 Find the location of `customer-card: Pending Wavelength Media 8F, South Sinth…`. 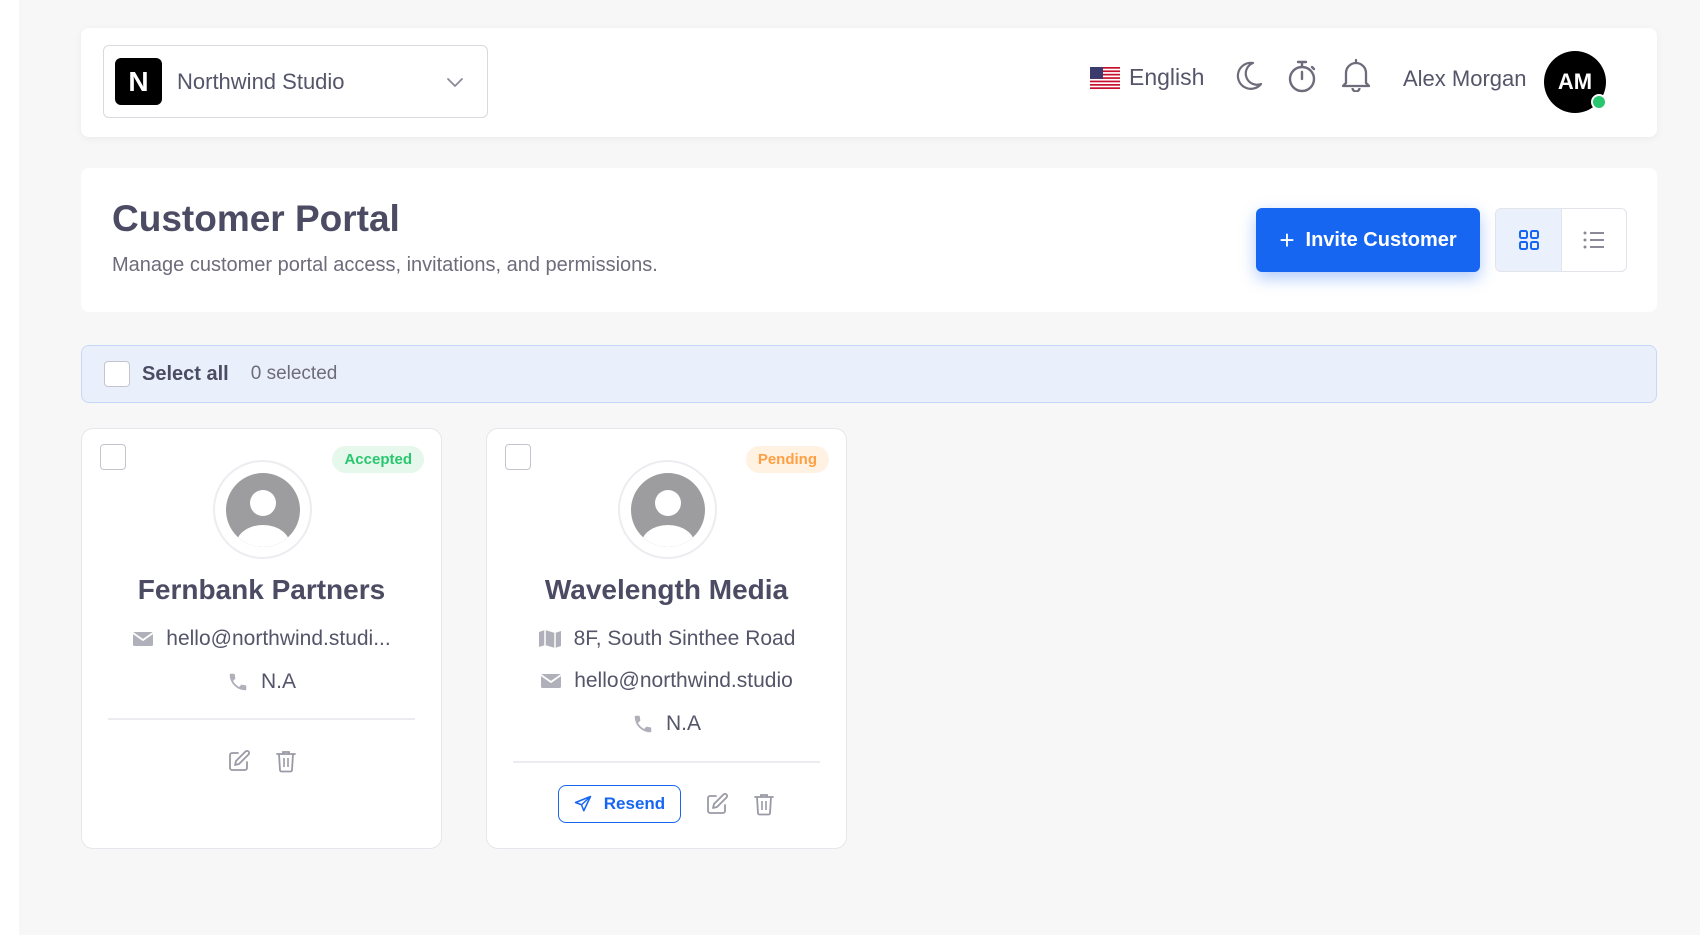

customer-card: Pending Wavelength Media 8F, South Sinth… is located at coordinates (666, 638).